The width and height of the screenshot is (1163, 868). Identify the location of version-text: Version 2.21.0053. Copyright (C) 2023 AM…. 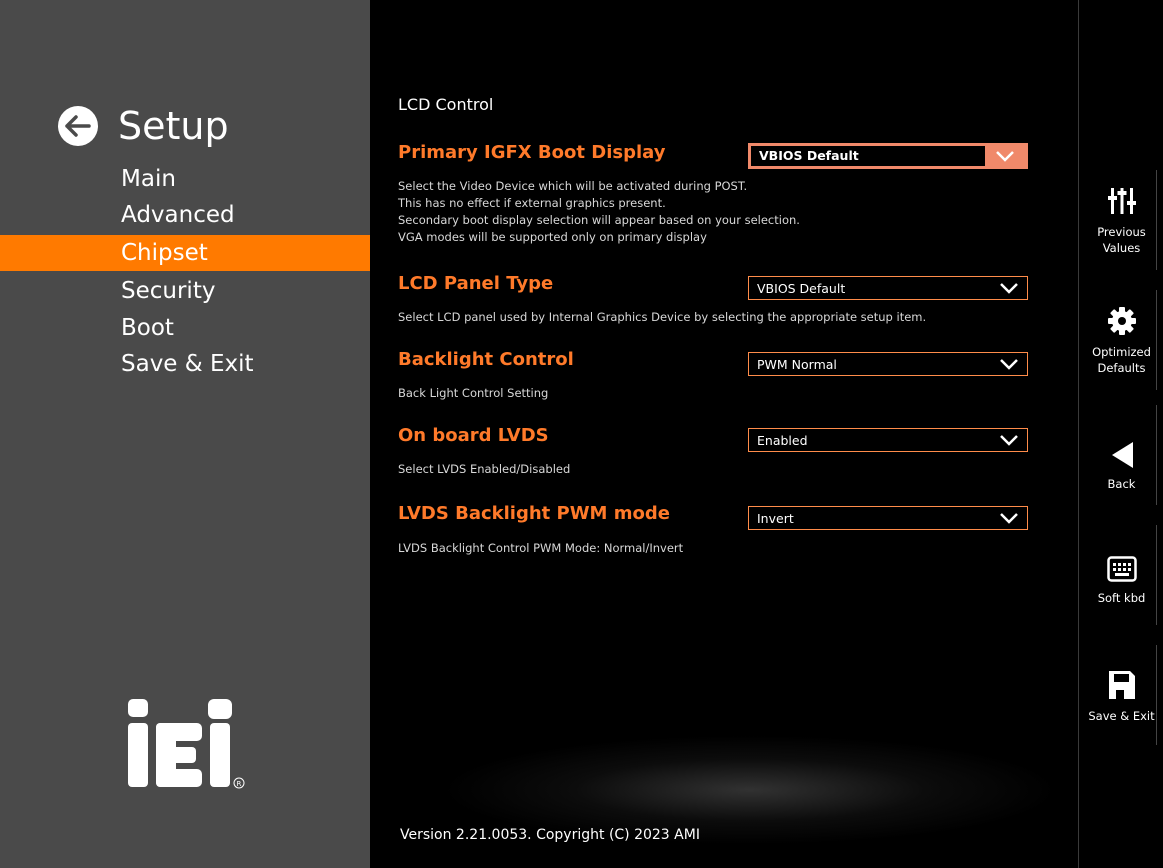
(550, 835).